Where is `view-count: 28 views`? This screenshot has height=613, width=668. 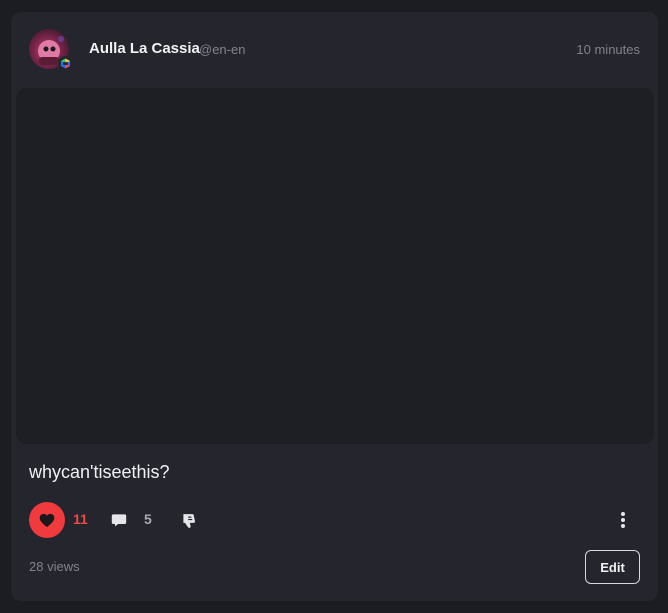 view-count: 28 views is located at coordinates (54, 566).